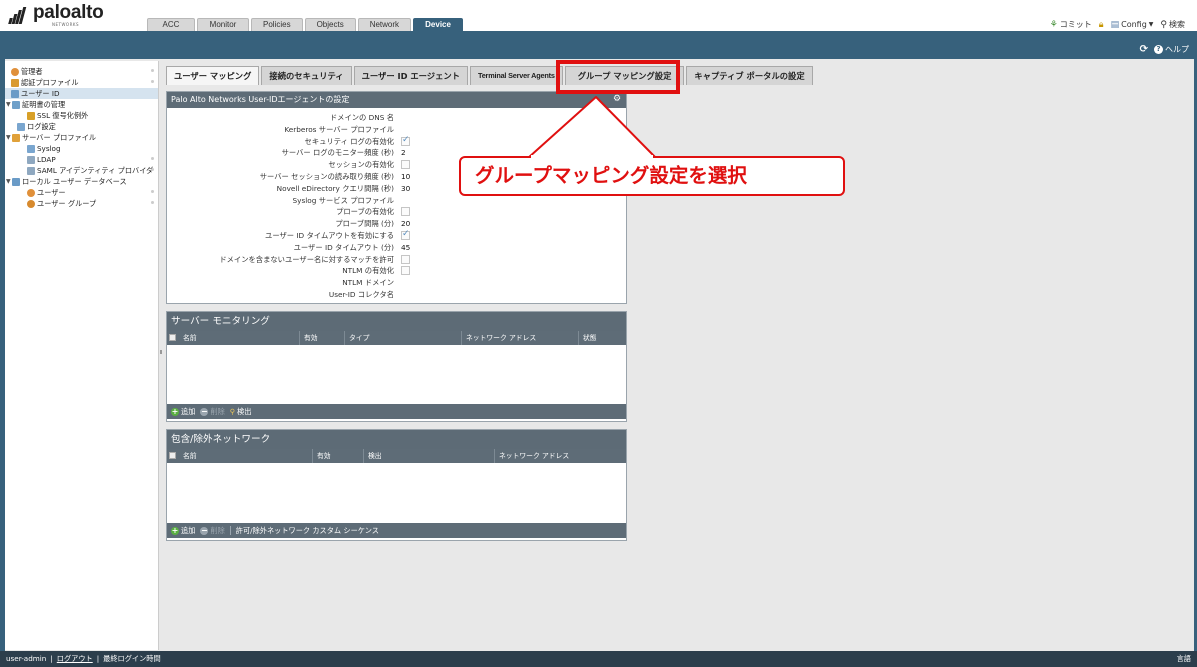  I want to click on setting-label: User-ID コレクタ名, so click(361, 294).